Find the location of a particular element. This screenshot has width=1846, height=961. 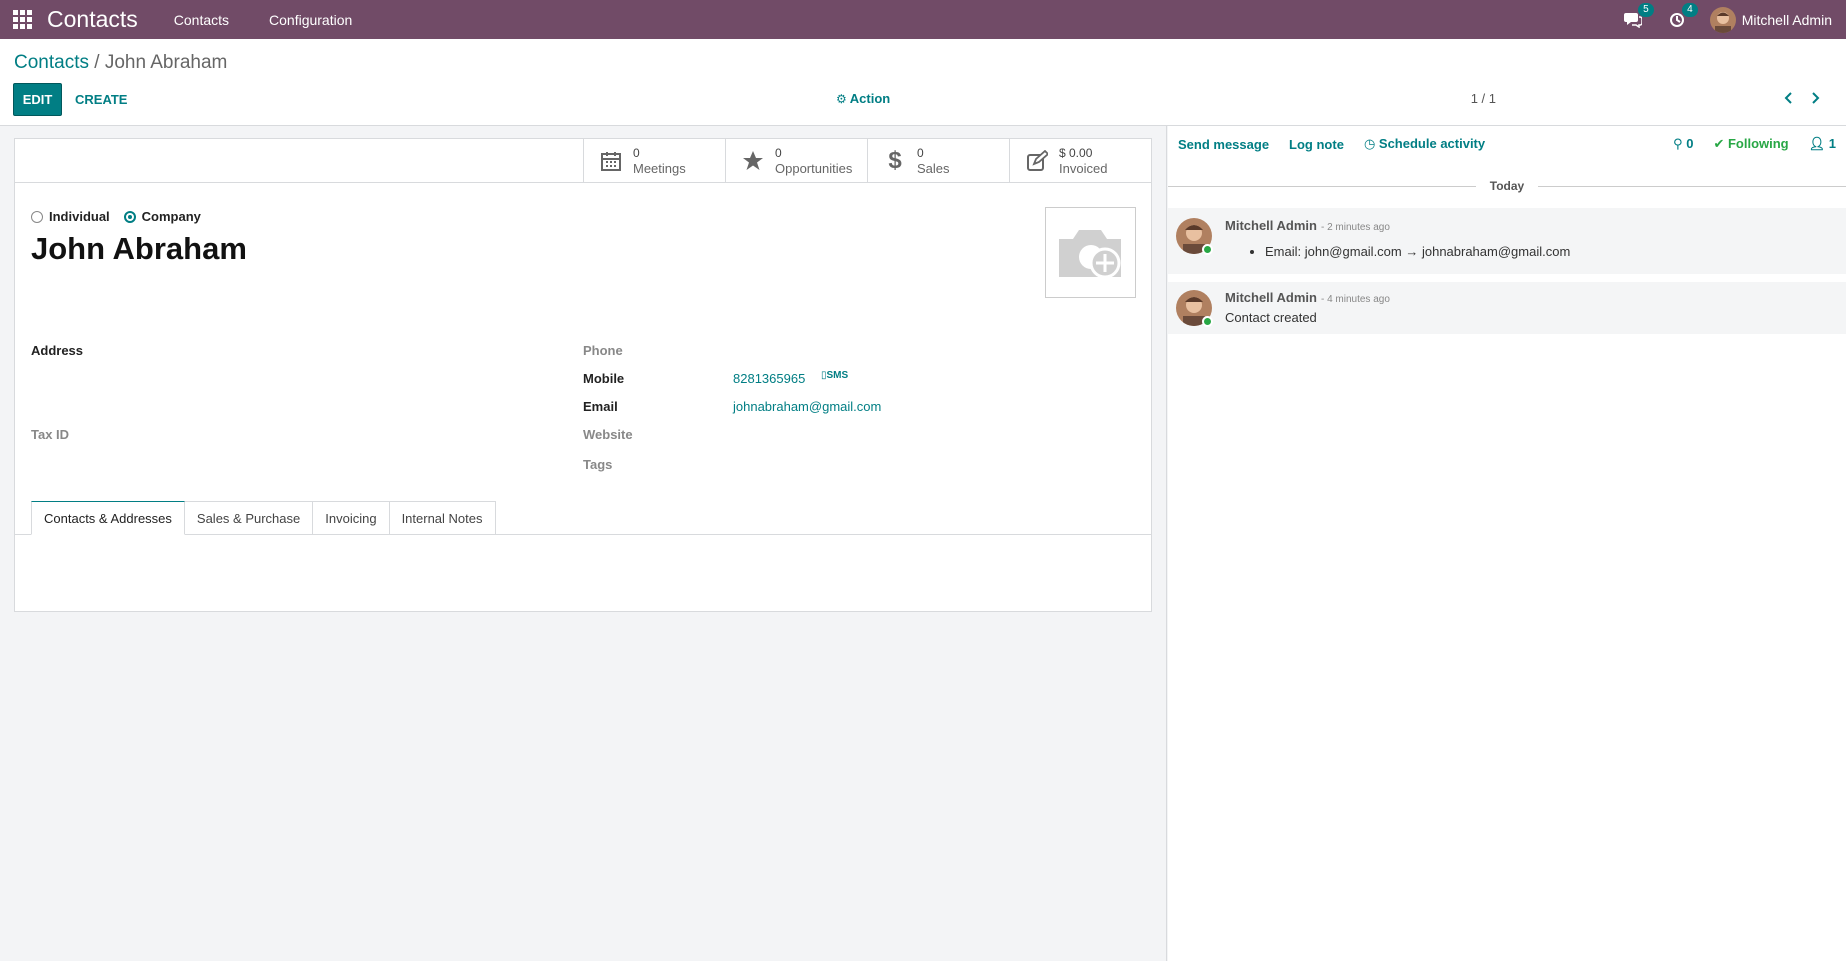

tax-id-label: Tax ID is located at coordinates (50, 434).